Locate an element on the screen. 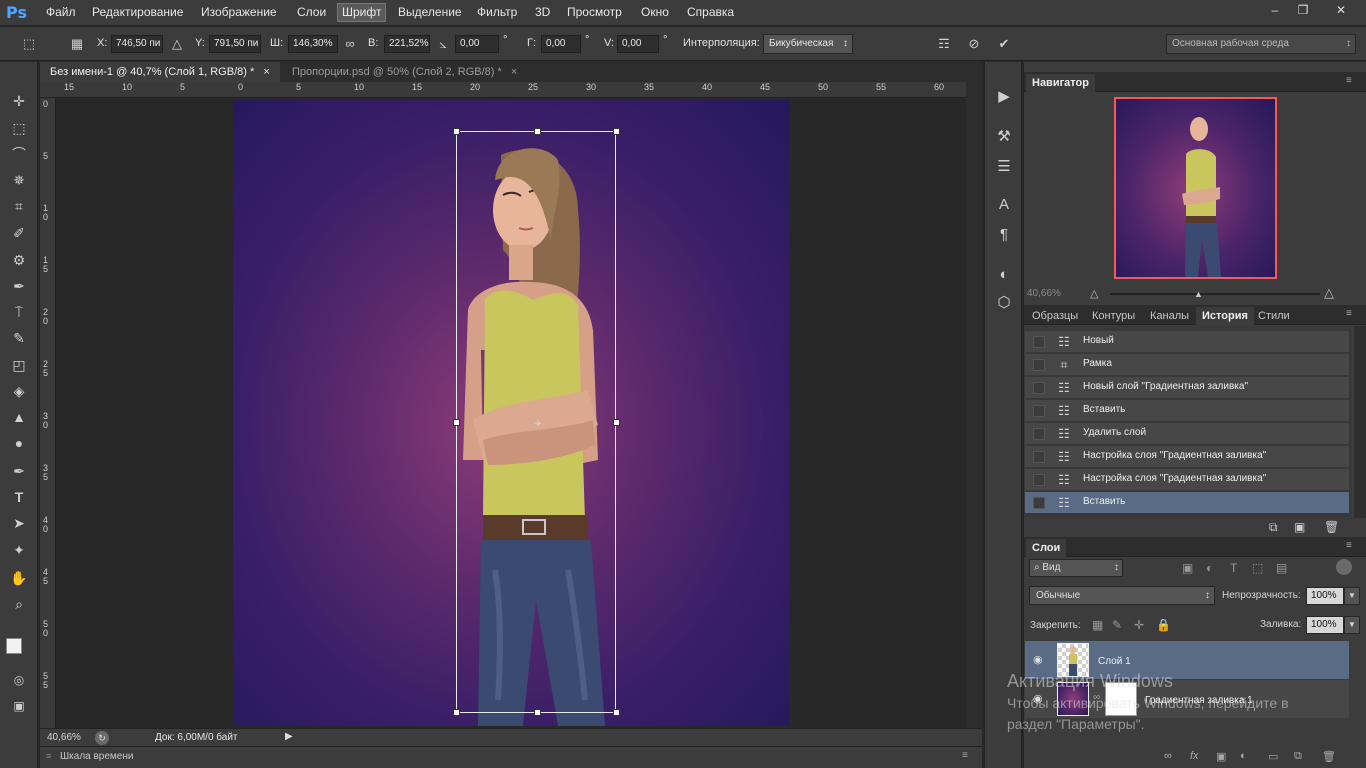 Image resolution: width=1366 pixels, height=768 pixels. menu-select: Выделение is located at coordinates (430, 12).